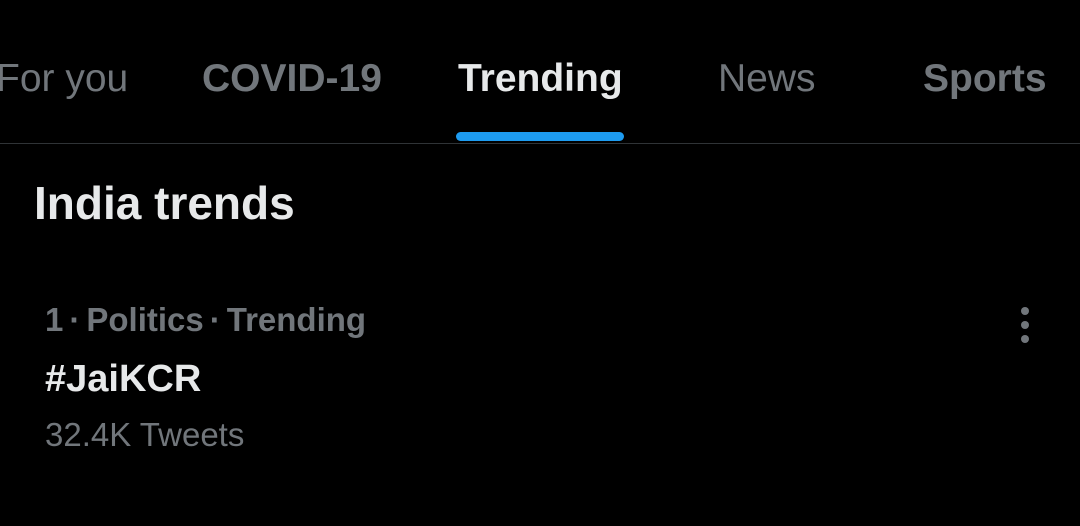  What do you see at coordinates (54, 319) in the screenshot?
I see `trend-rank: 1` at bounding box center [54, 319].